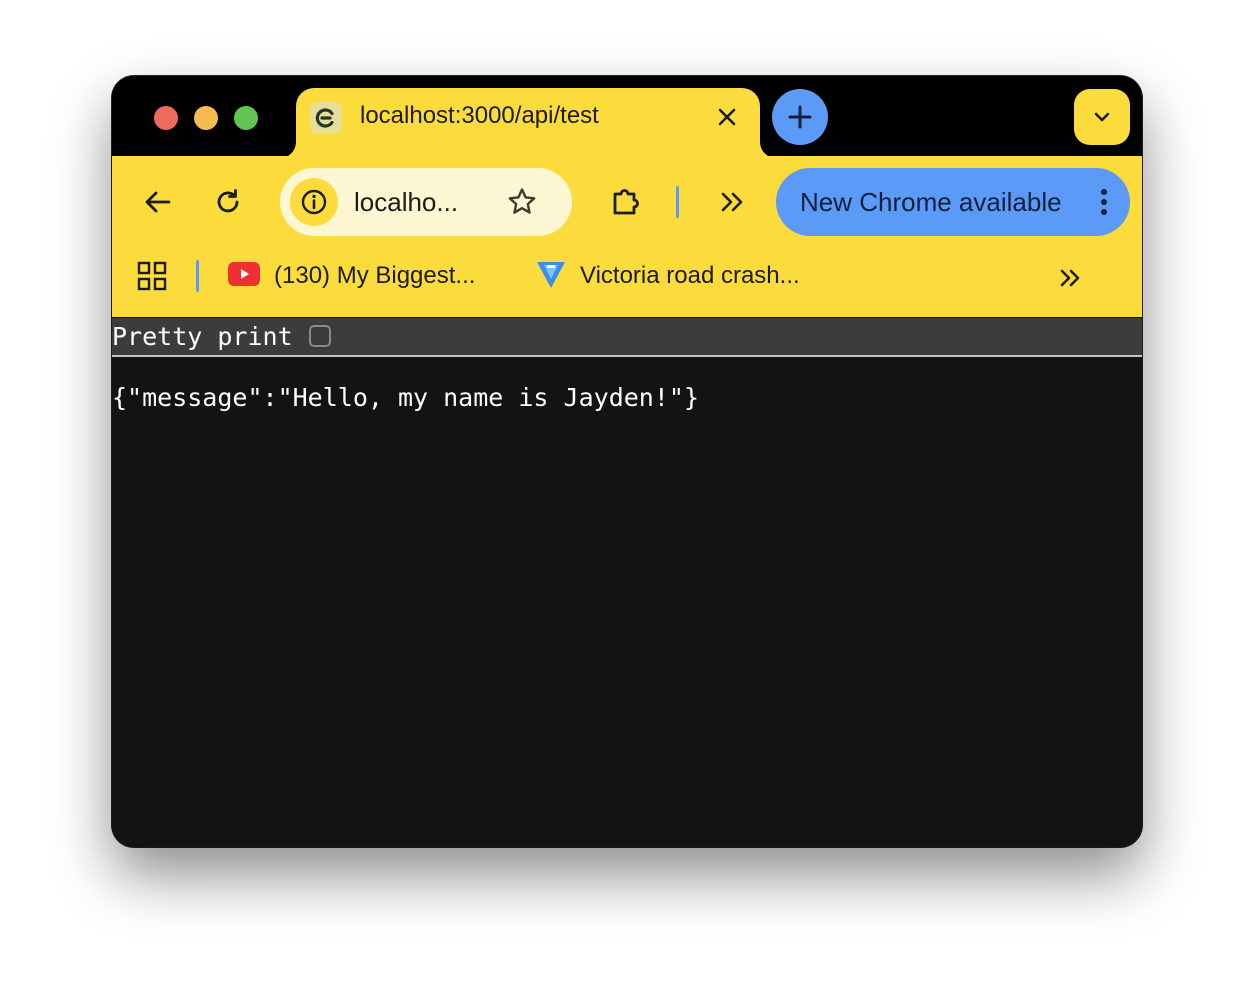  I want to click on kebab-menu-icon, so click(1104, 202).